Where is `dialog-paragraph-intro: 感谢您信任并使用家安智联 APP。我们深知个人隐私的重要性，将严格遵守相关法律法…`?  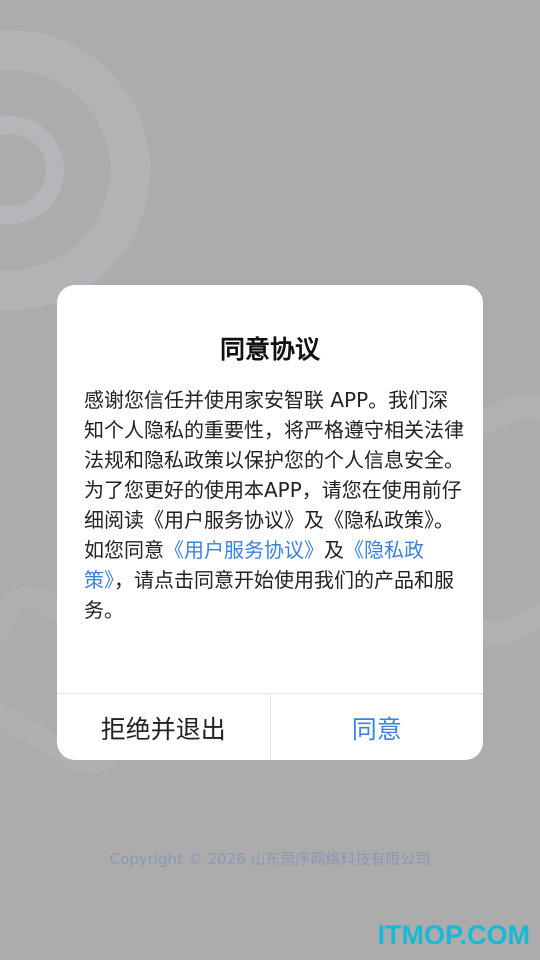 dialog-paragraph-intro: 感谢您信任并使用家安智联 APP。我们深知个人隐私的重要性，将严格遵守相关法律法… is located at coordinates (274, 460).